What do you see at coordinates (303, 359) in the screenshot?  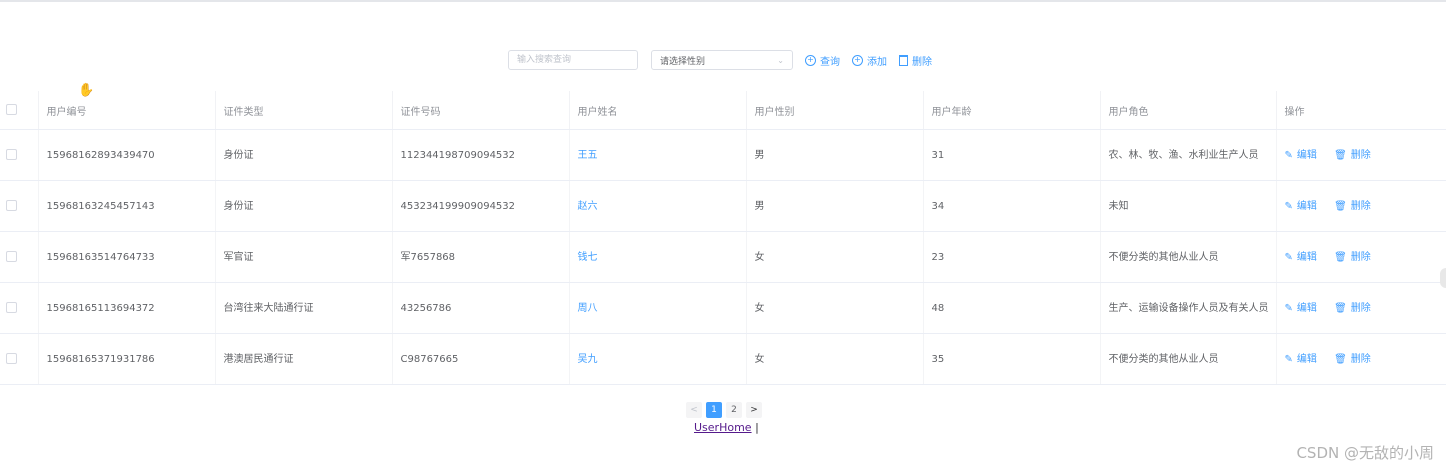 I see `id-type-cell: 港澳居民通行证` at bounding box center [303, 359].